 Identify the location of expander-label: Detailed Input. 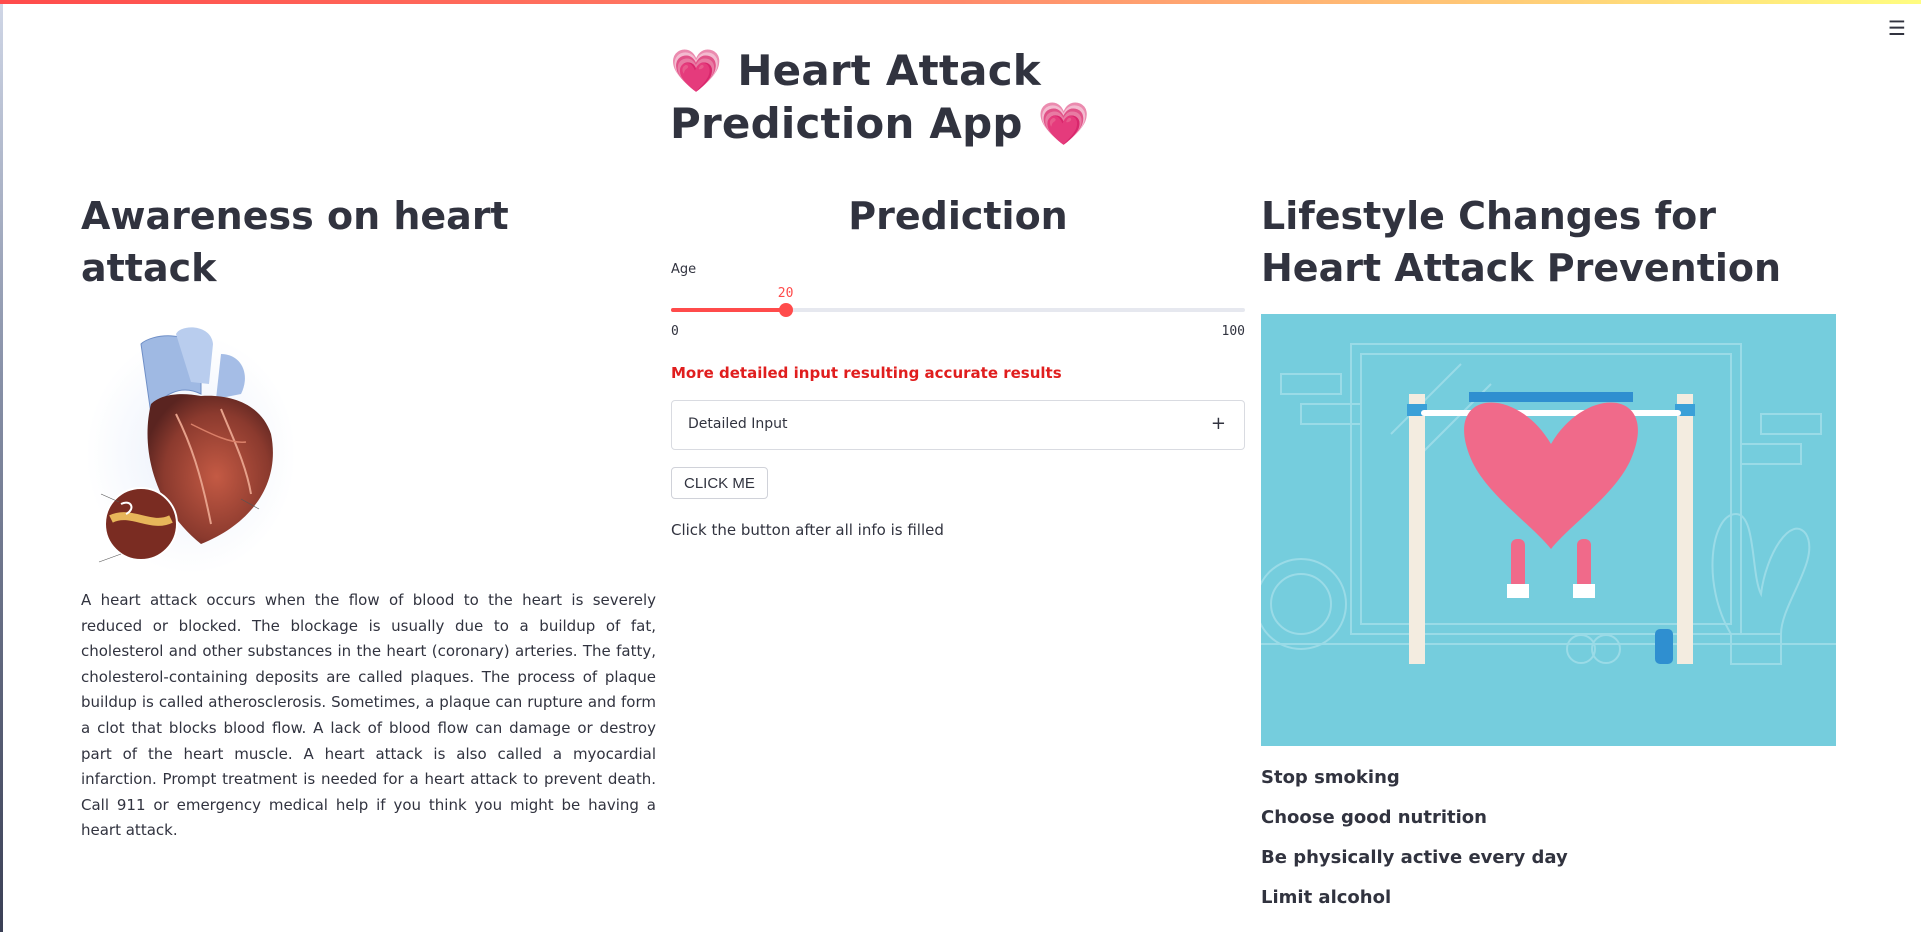
(738, 424).